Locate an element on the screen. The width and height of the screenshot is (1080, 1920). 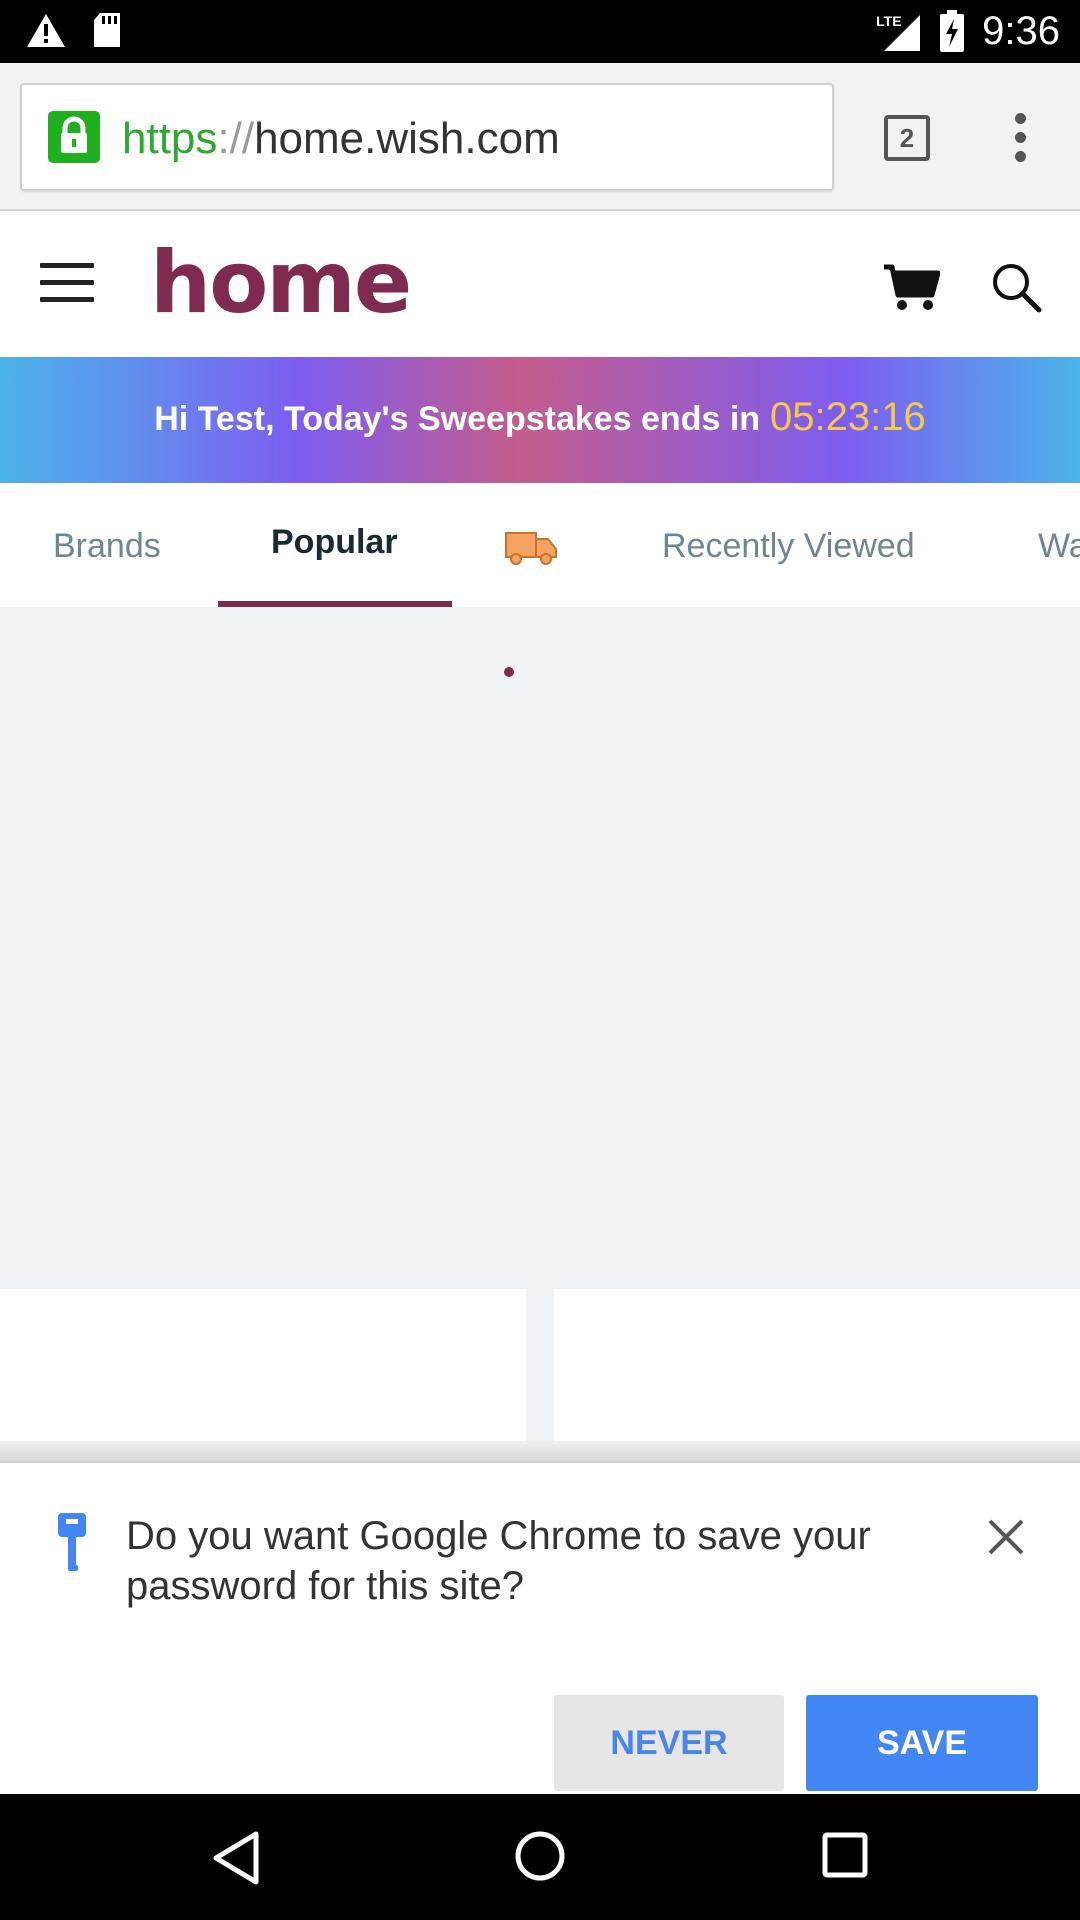
status-bar: LTE 9:36 is located at coordinates (540, 31).